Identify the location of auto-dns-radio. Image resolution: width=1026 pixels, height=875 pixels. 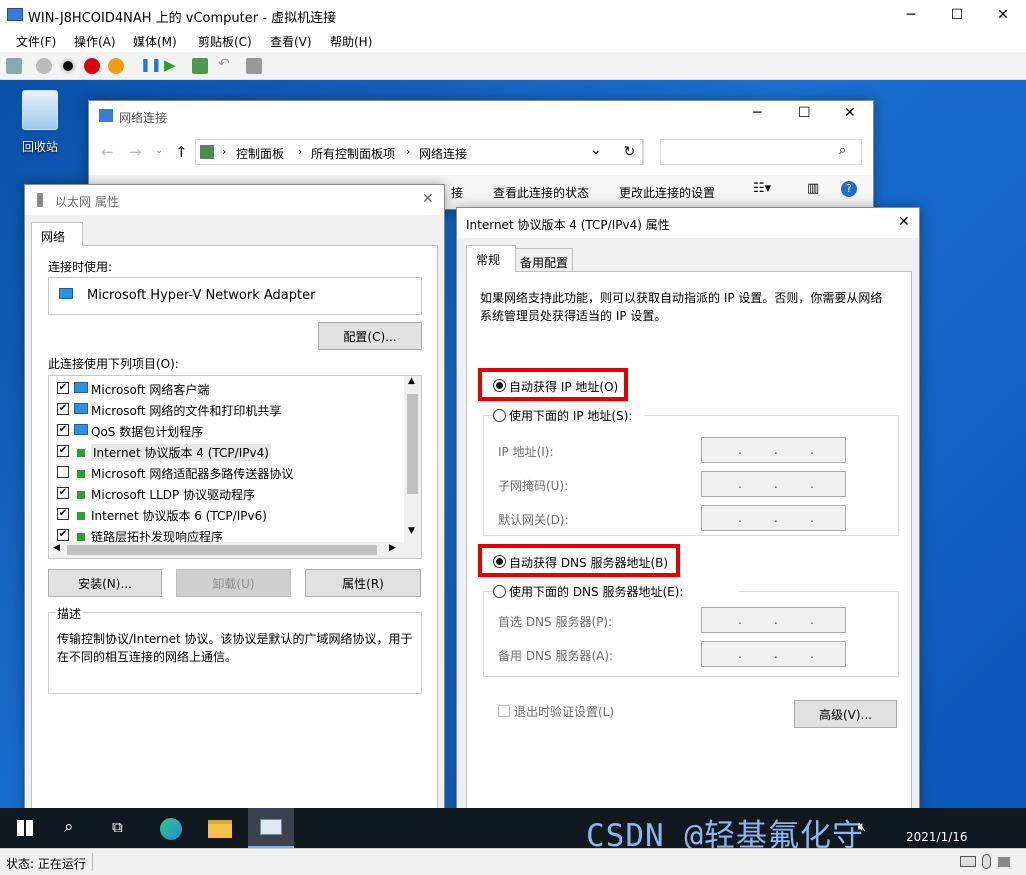
(499, 561).